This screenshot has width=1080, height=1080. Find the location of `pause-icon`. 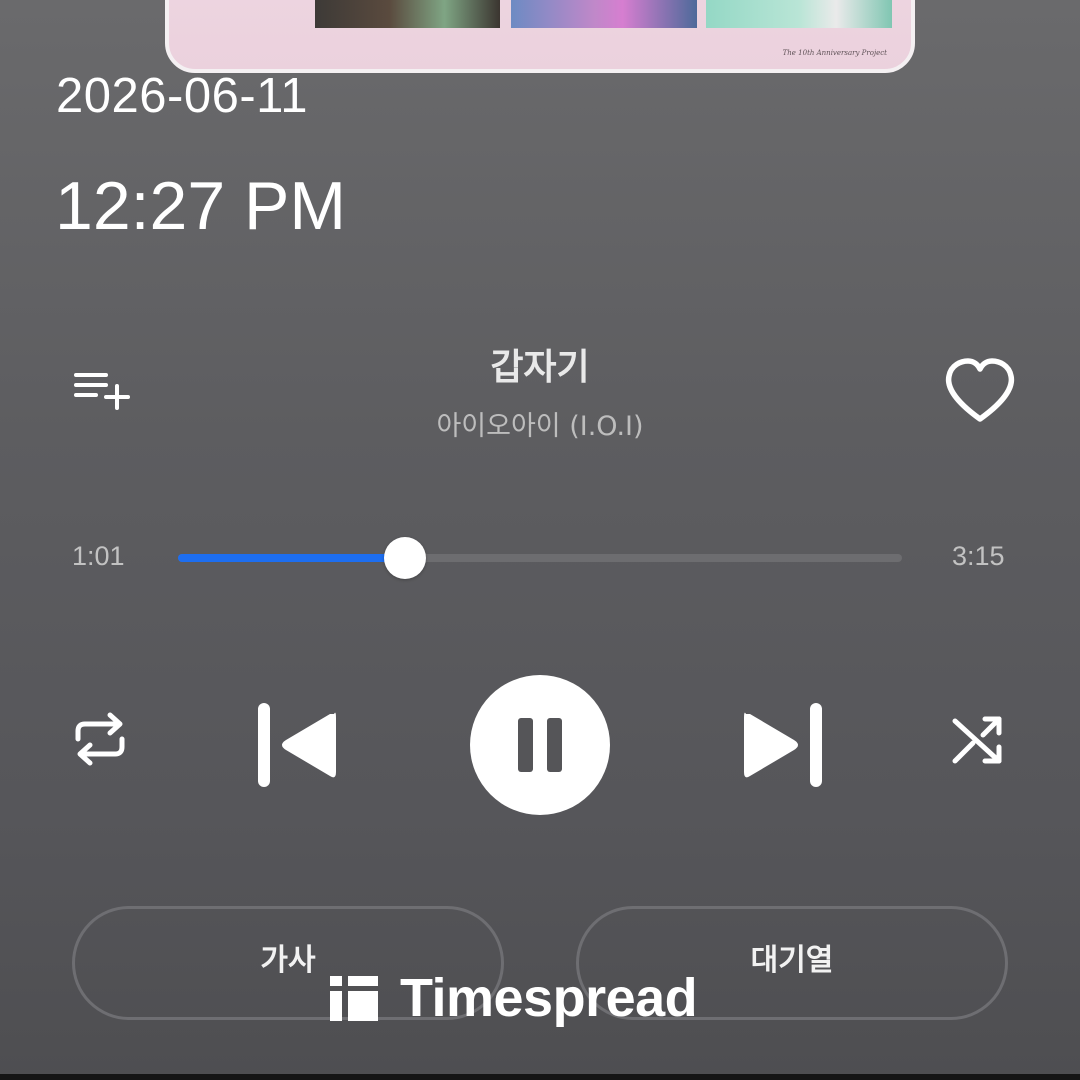

pause-icon is located at coordinates (540, 745).